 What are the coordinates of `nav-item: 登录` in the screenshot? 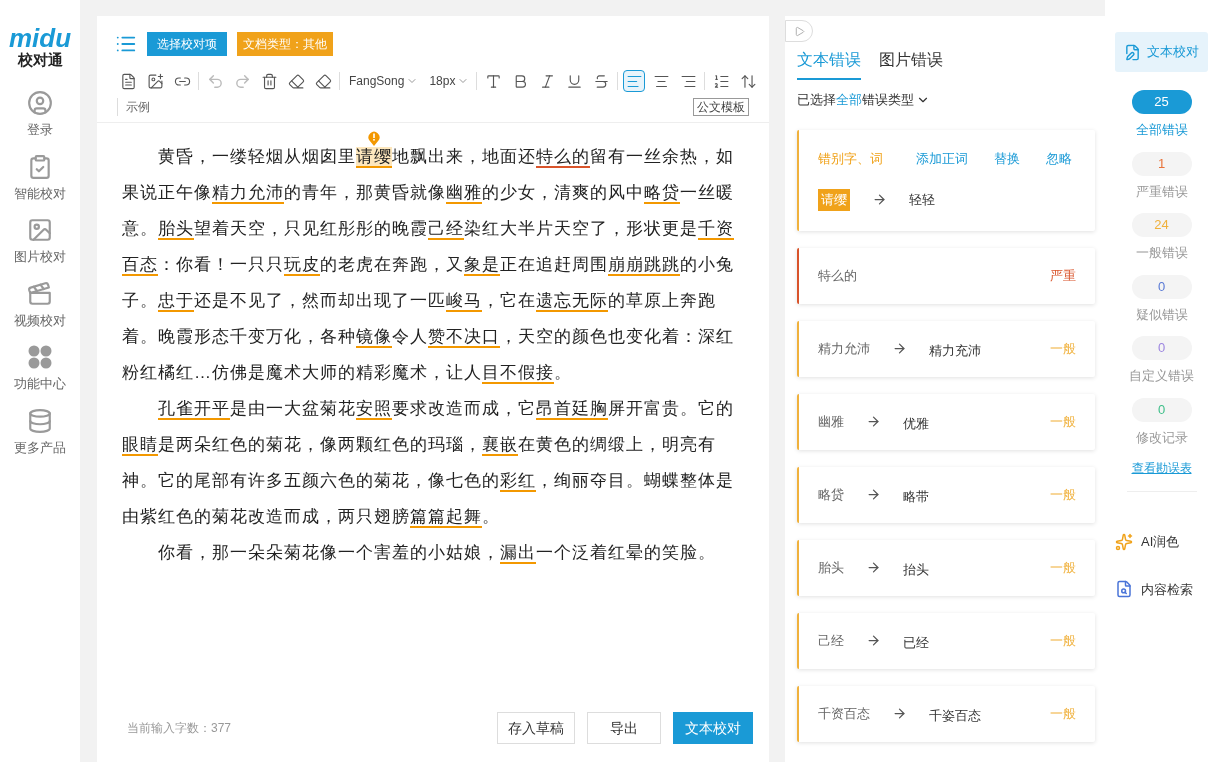 It's located at (40, 115).